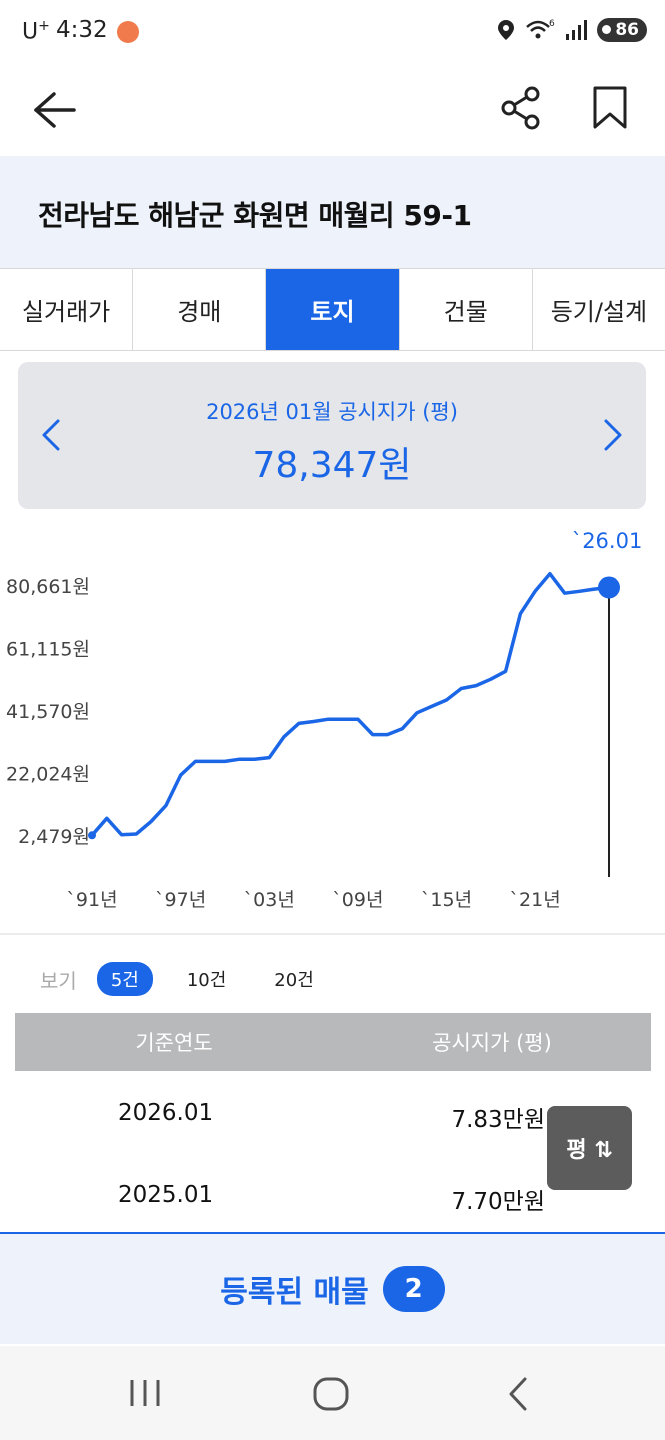 This screenshot has height=1440, width=665. I want to click on x-tick-label: `97년, so click(180, 900).